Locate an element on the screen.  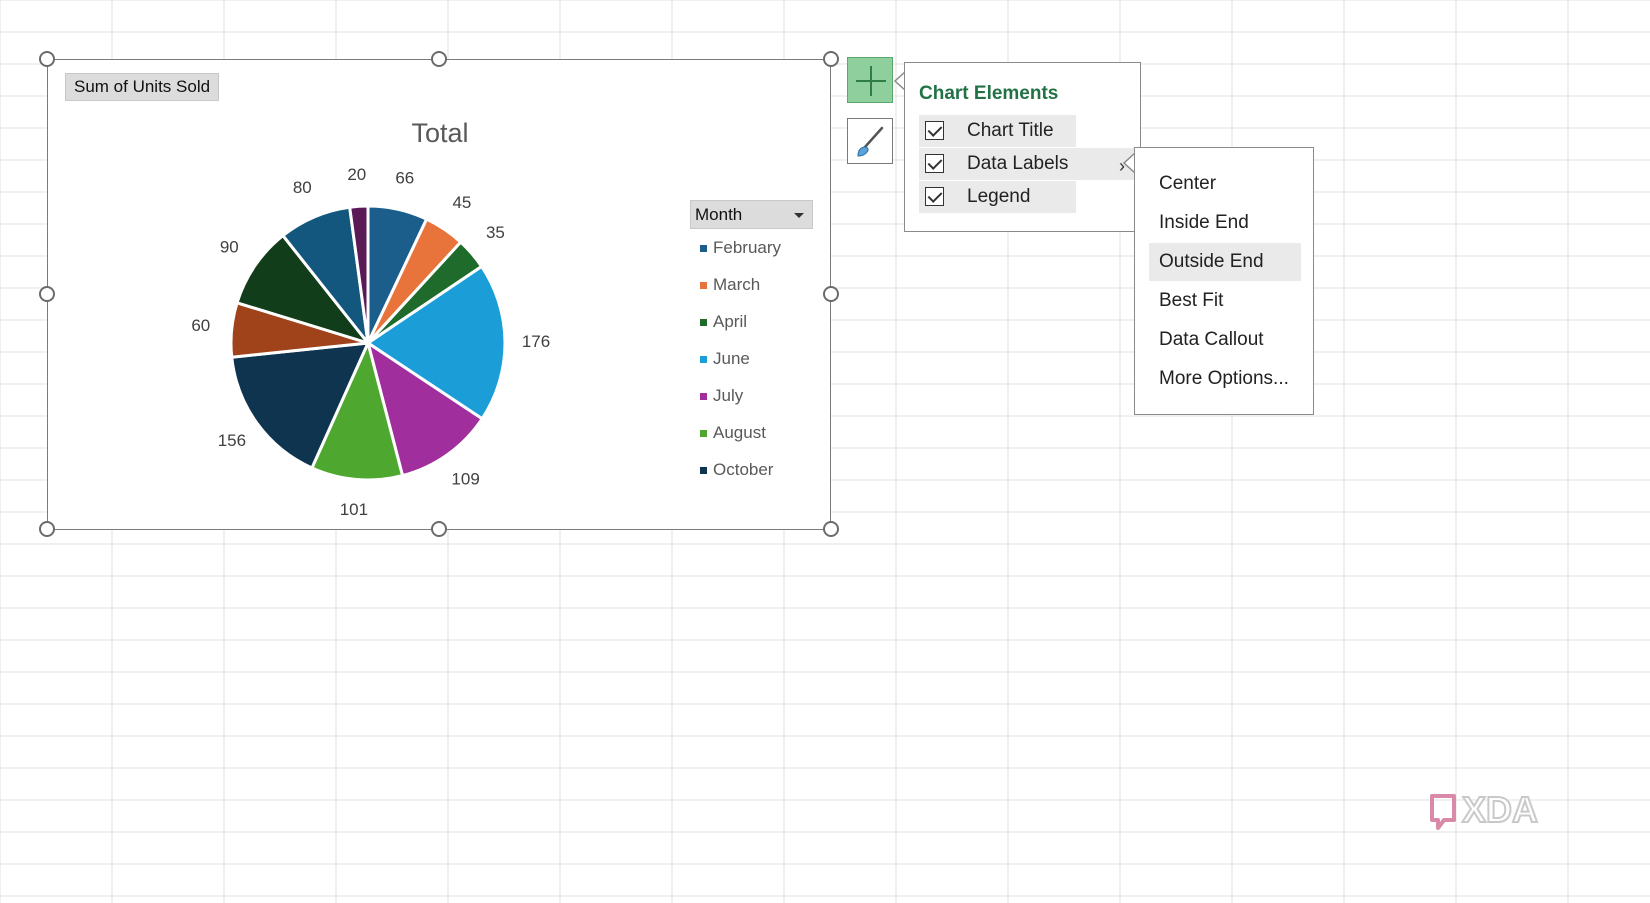
data-label: 20 is located at coordinates (356, 174).